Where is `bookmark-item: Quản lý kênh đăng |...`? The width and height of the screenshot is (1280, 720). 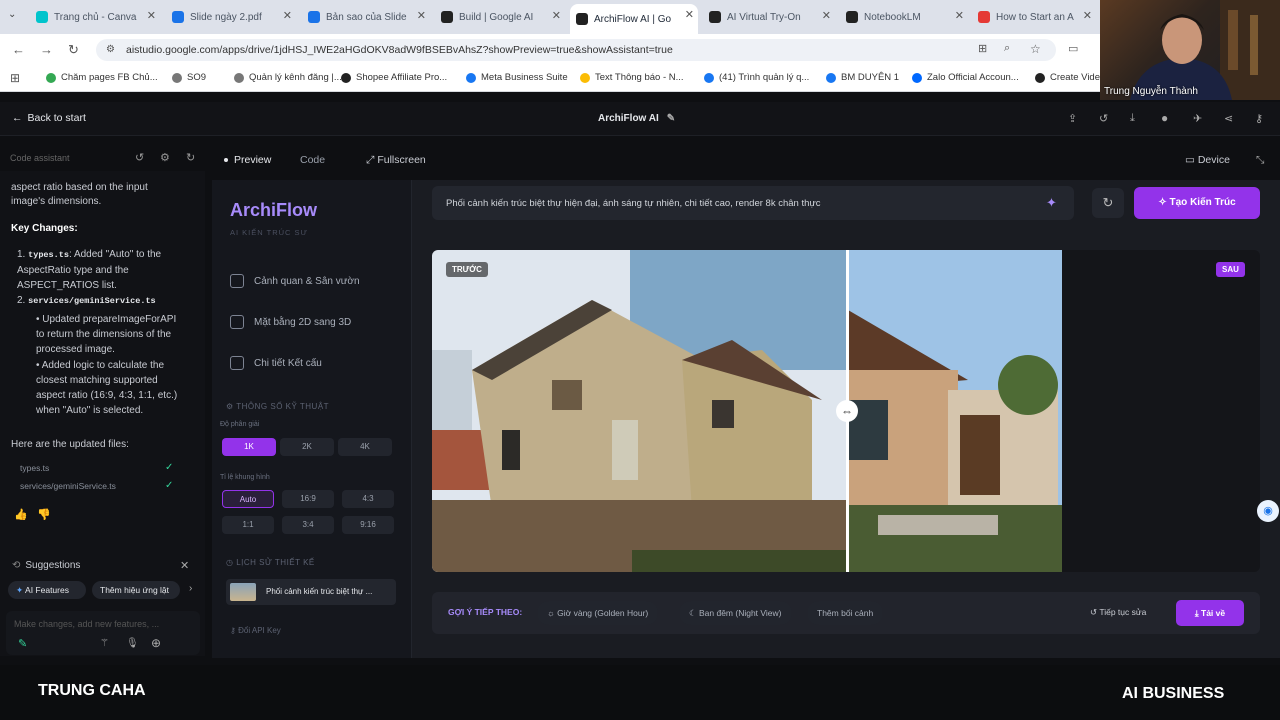
bookmark-item: Quản lý kênh đăng |... is located at coordinates (288, 77).